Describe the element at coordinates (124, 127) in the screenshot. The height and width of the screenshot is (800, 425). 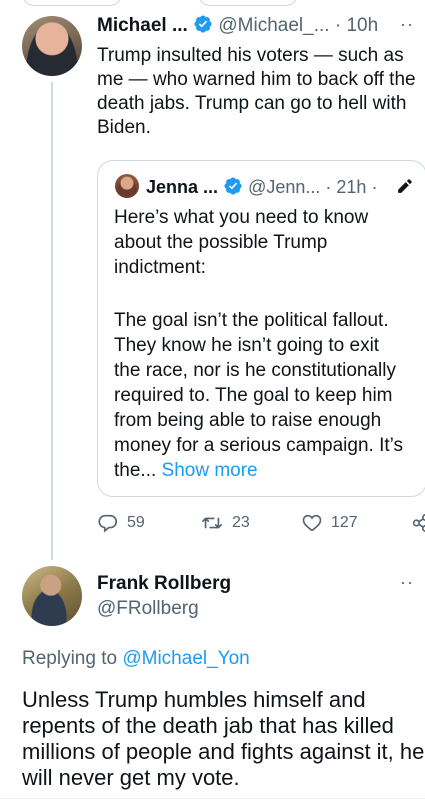
I see `tweet-text-line: Biden.` at that location.